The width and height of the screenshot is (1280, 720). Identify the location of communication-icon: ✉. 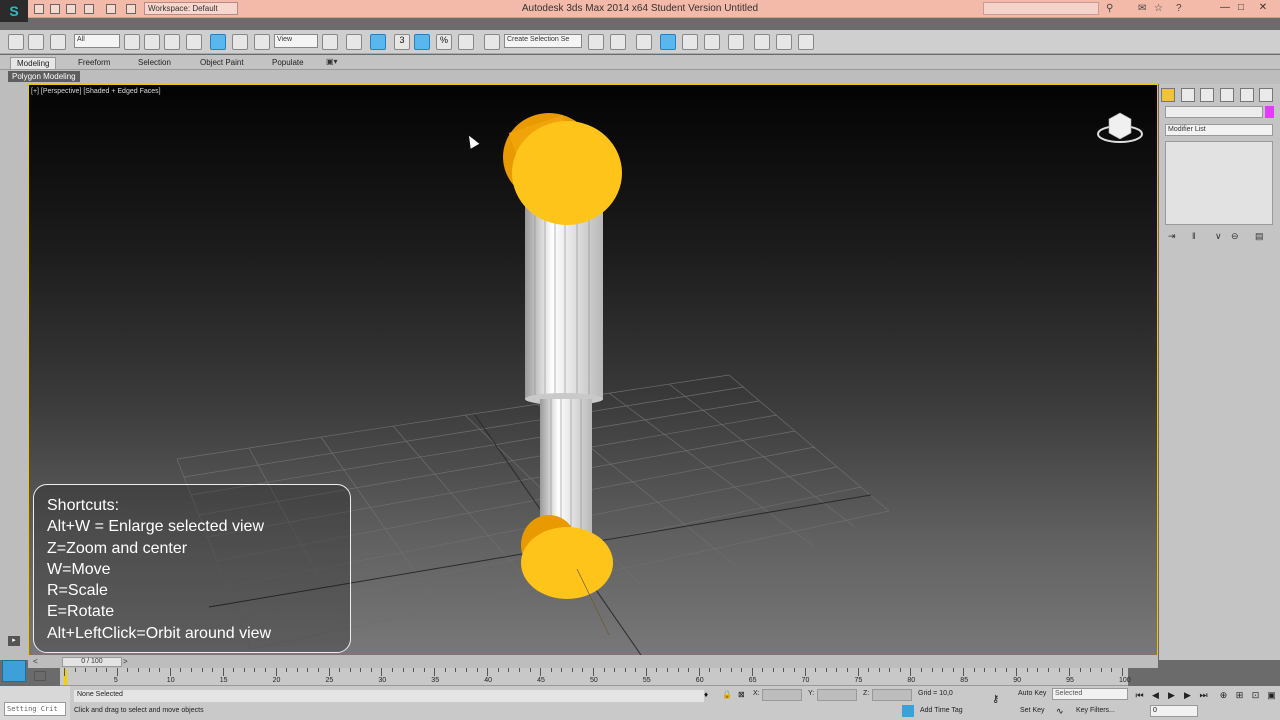
(1142, 8).